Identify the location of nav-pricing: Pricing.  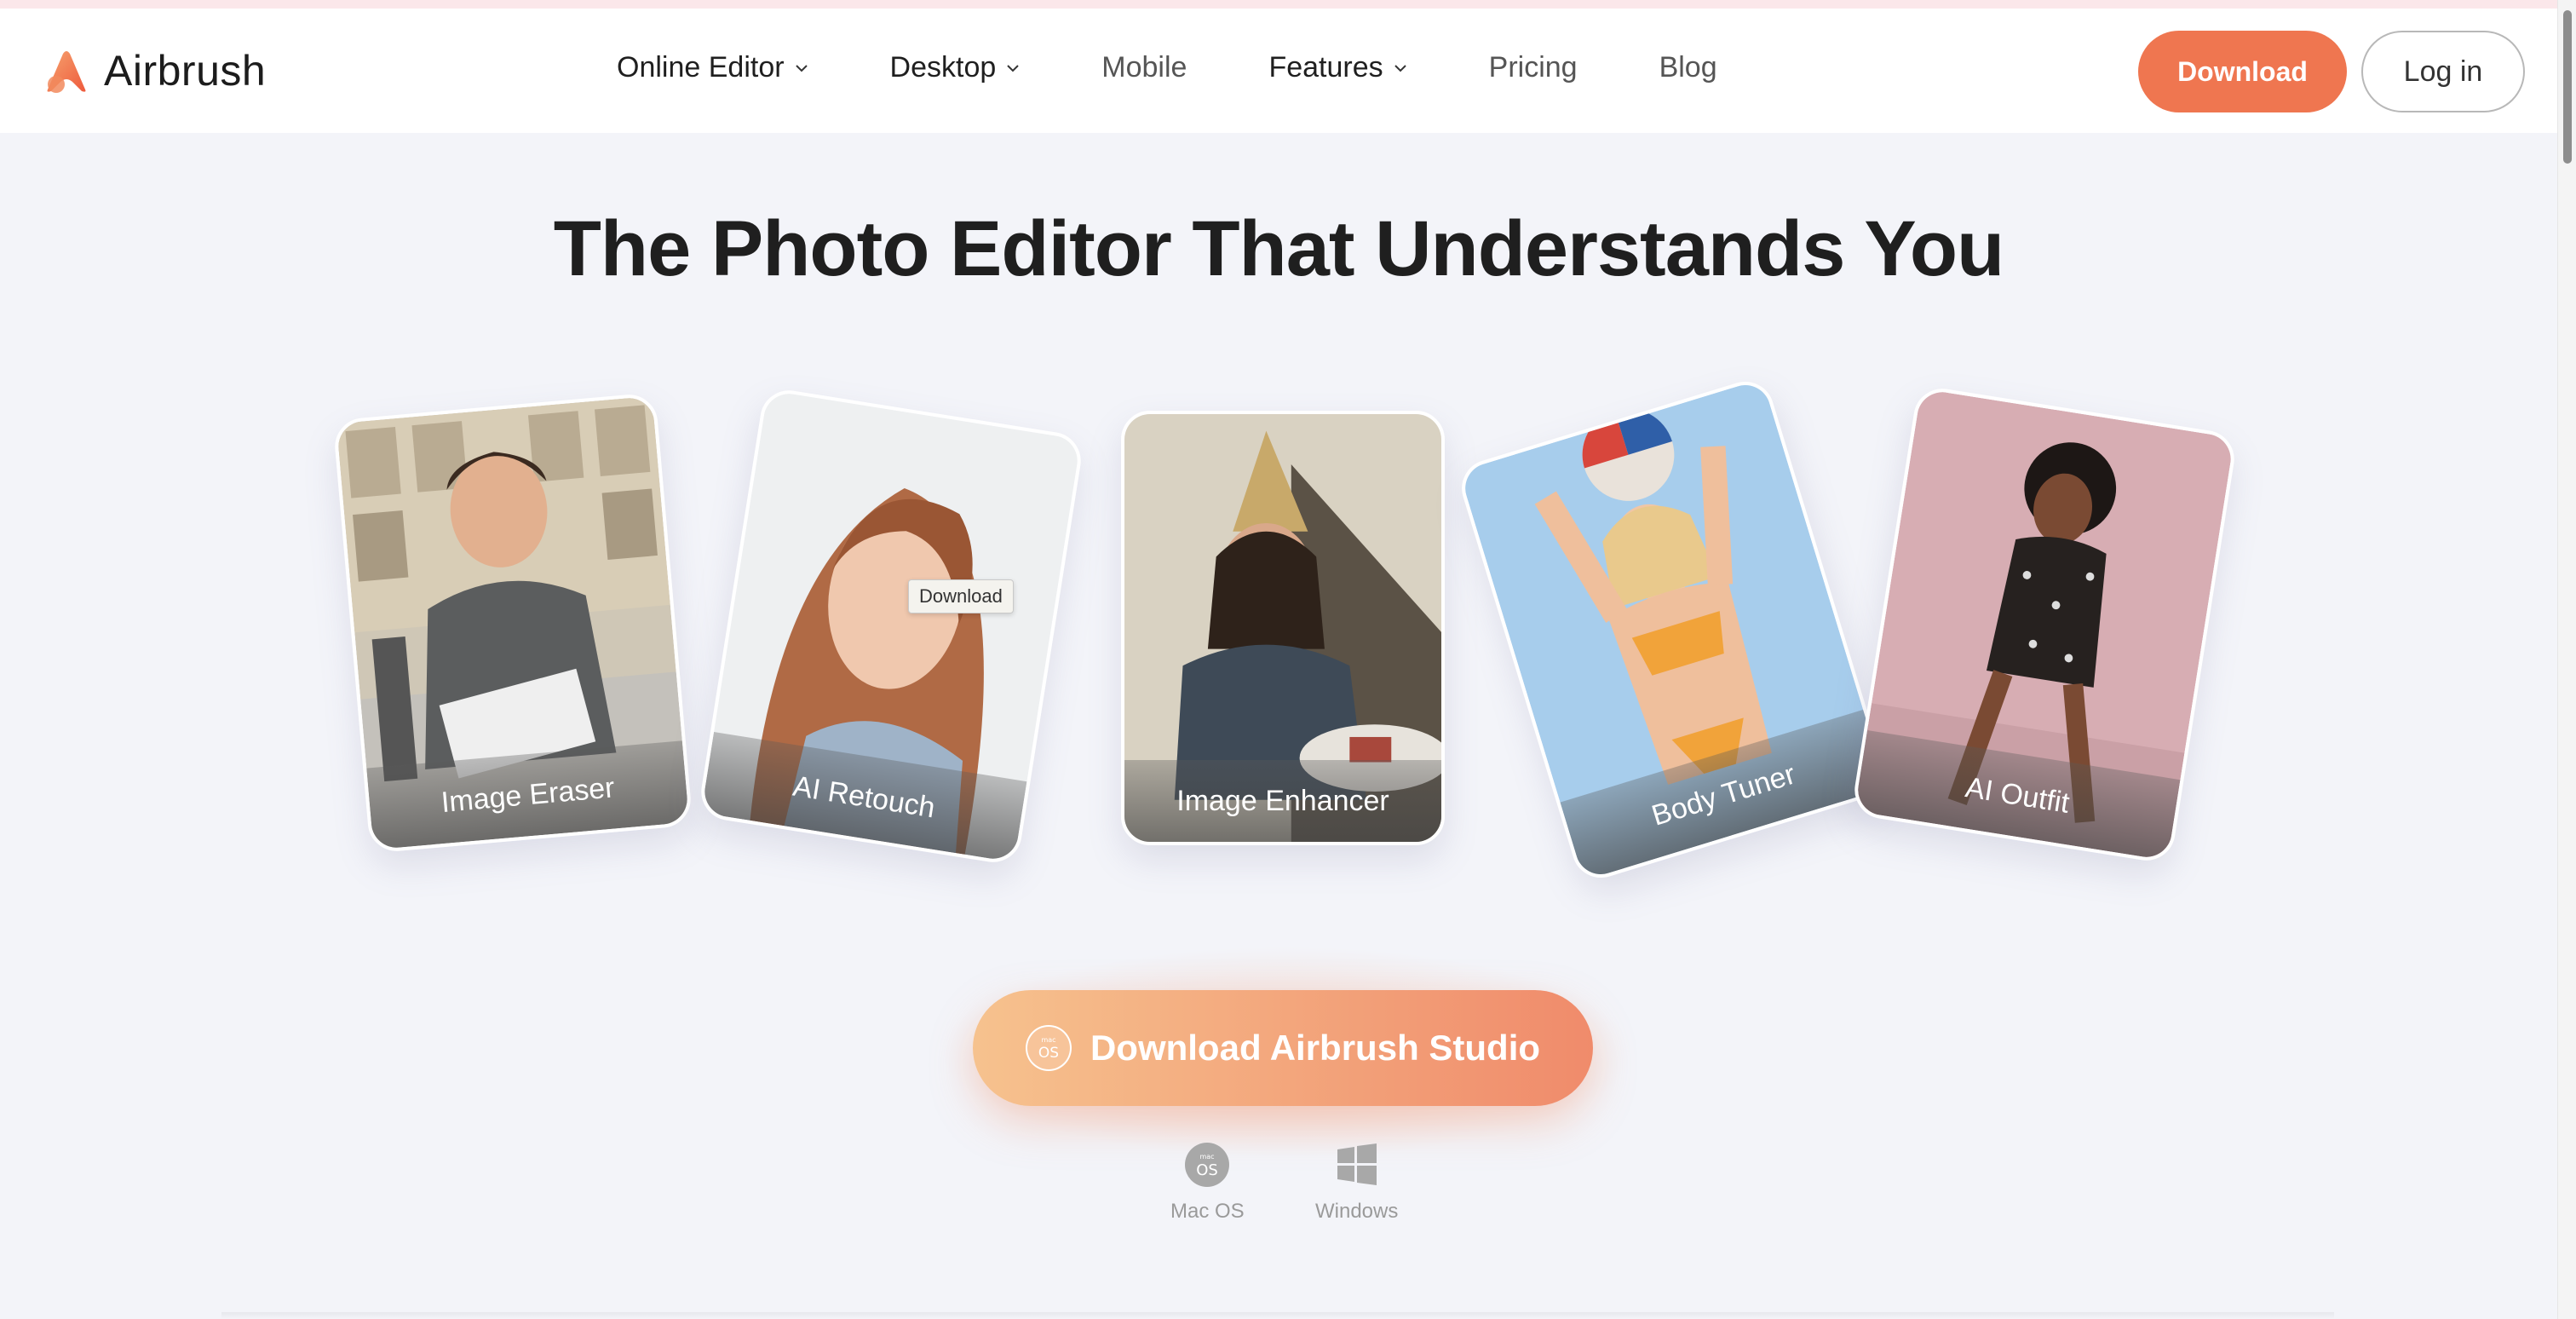
(1534, 68).